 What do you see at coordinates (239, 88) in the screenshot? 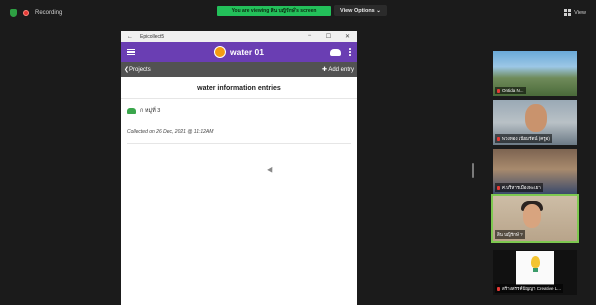
I see `entries-heading: water information entries` at bounding box center [239, 88].